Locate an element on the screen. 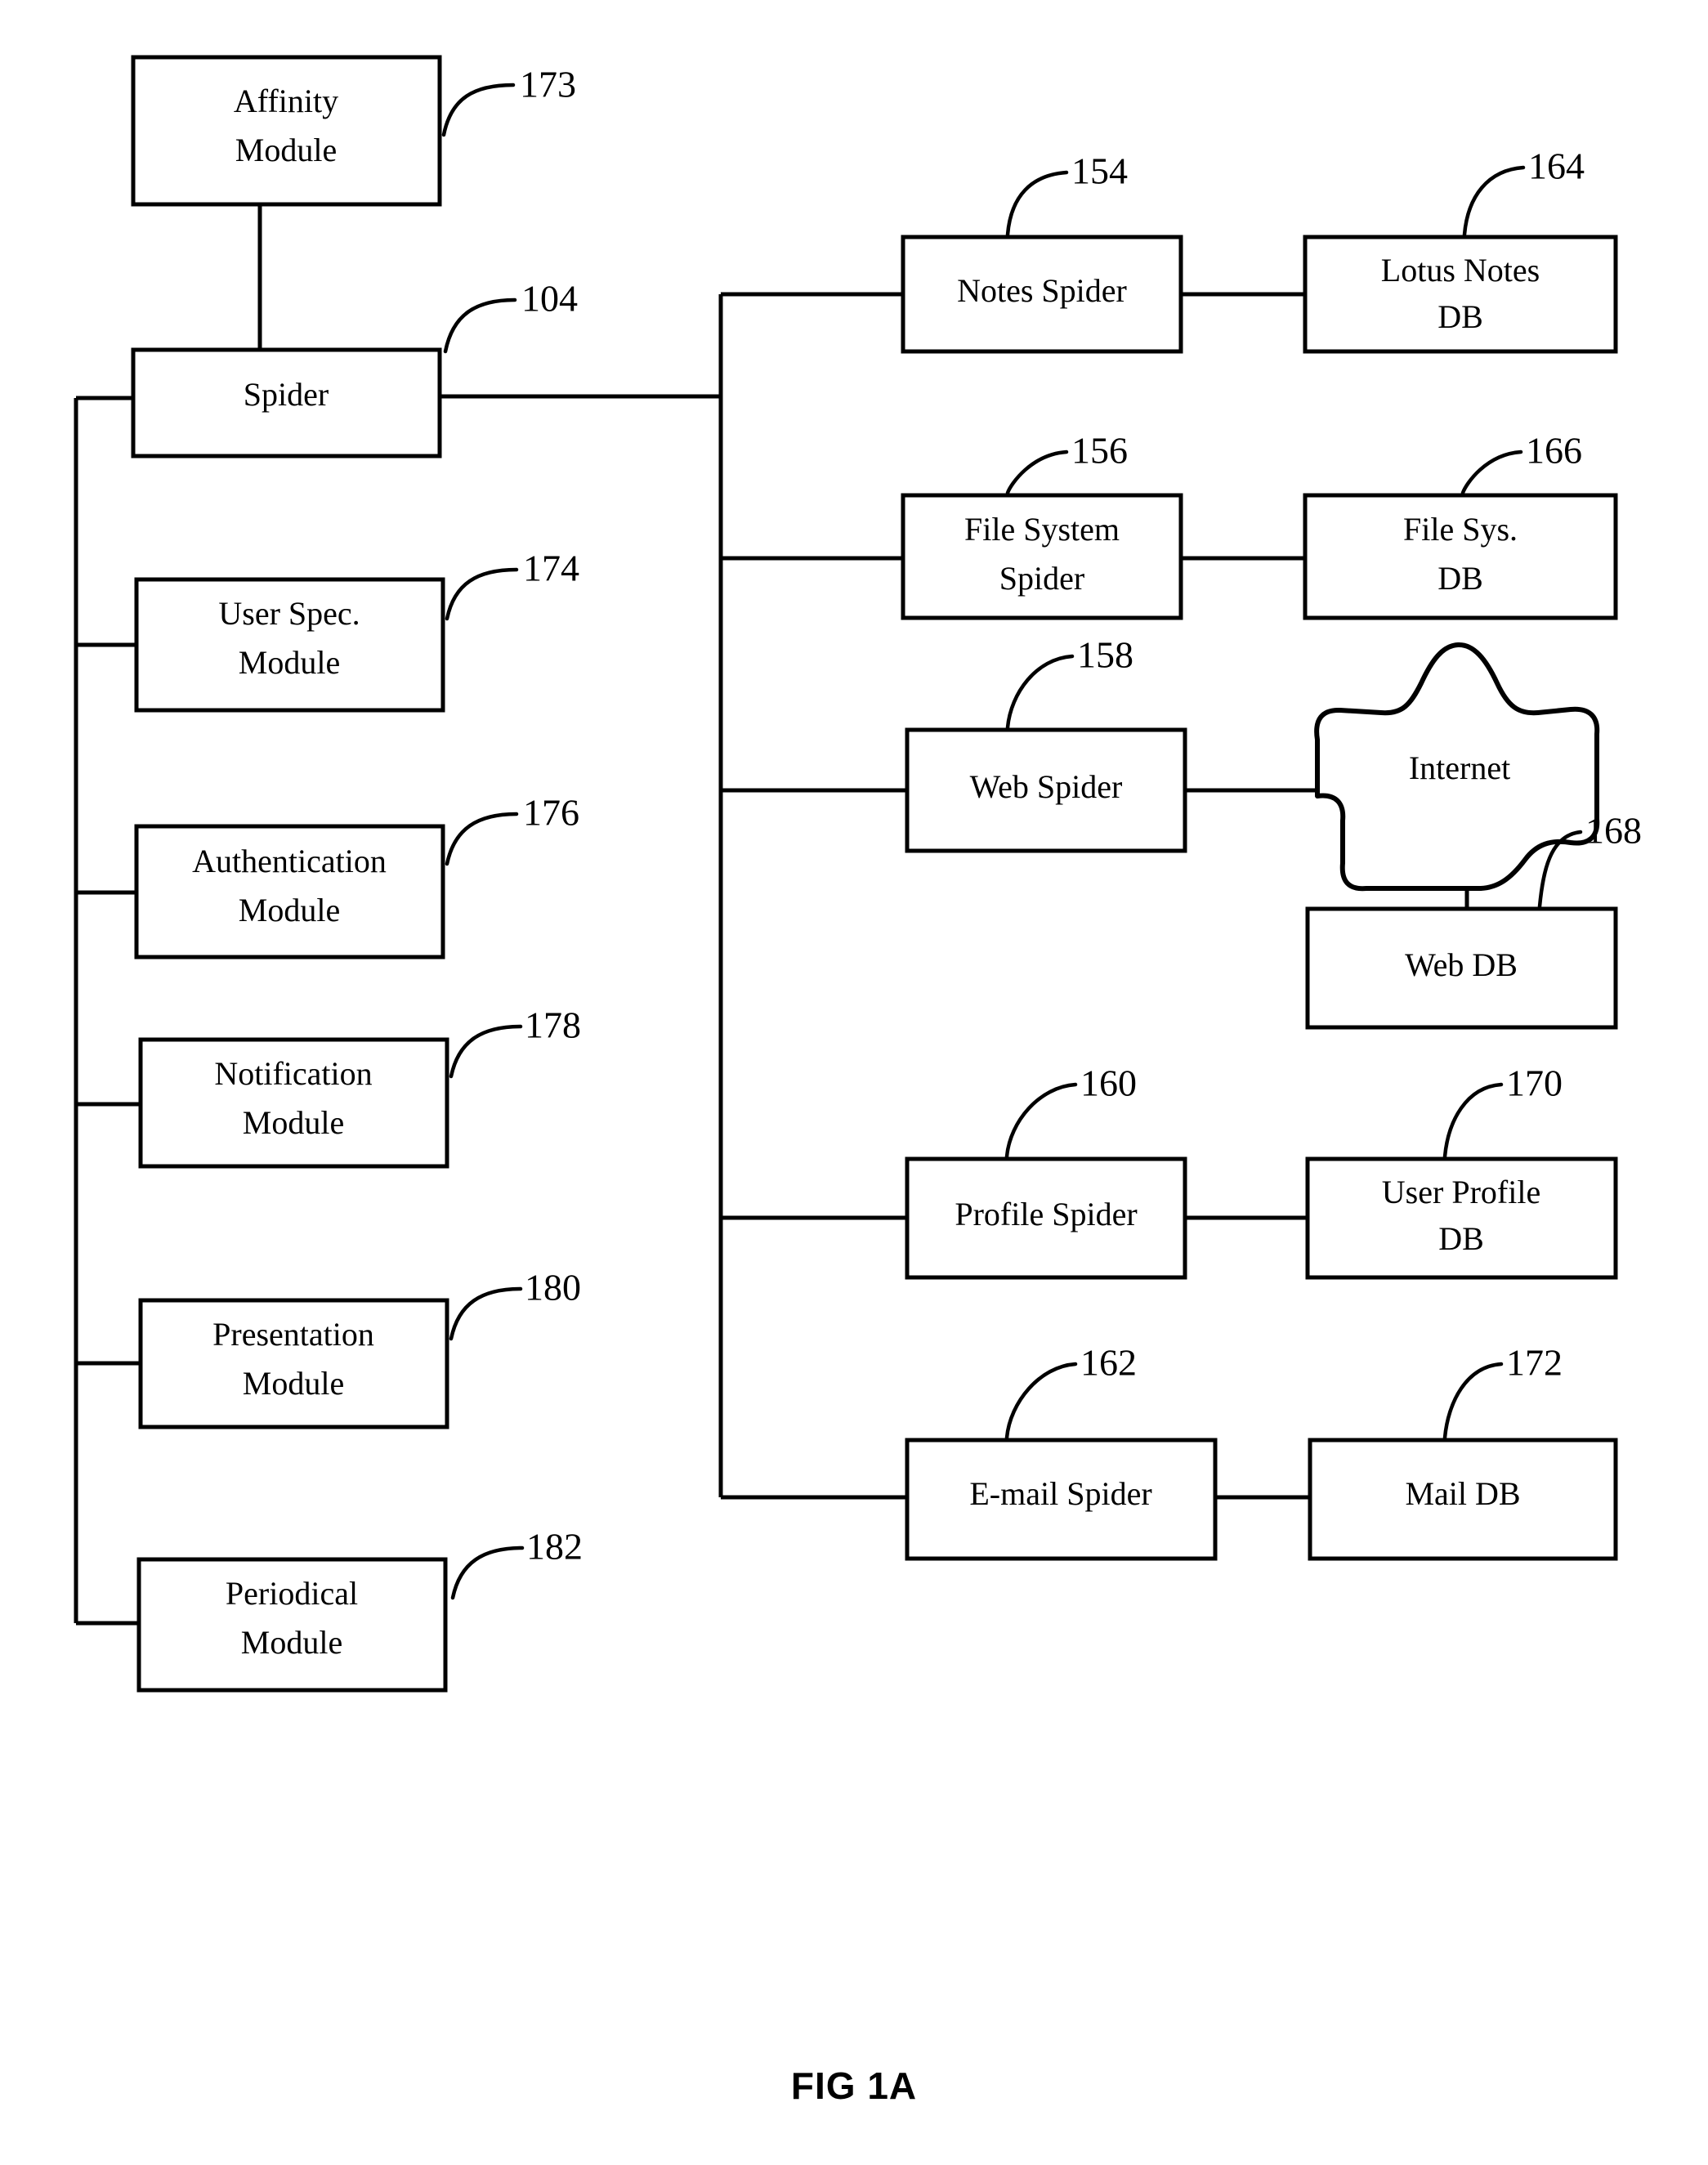  web-spider-label: Web Spider is located at coordinates (1046, 786).